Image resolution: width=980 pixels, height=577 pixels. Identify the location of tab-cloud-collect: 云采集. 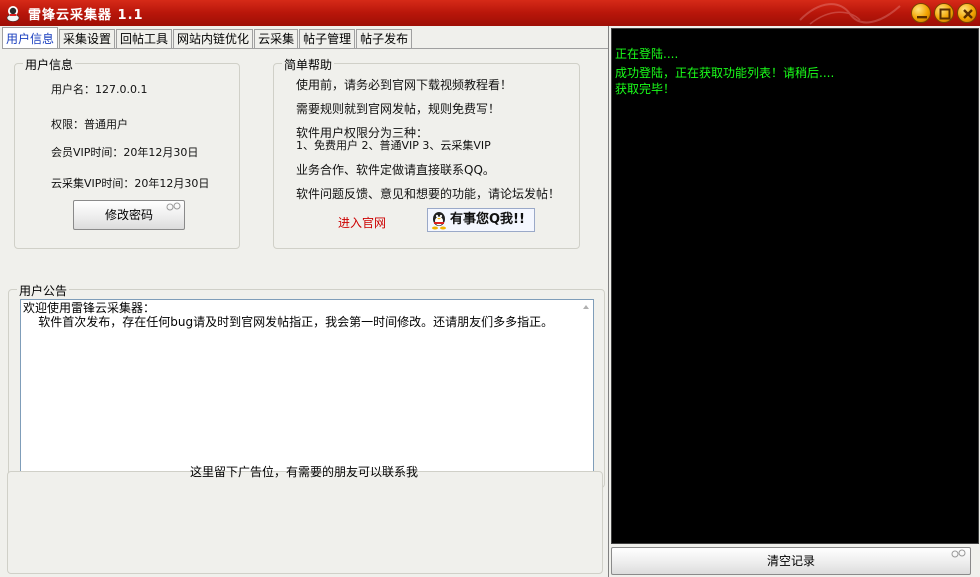
(276, 39).